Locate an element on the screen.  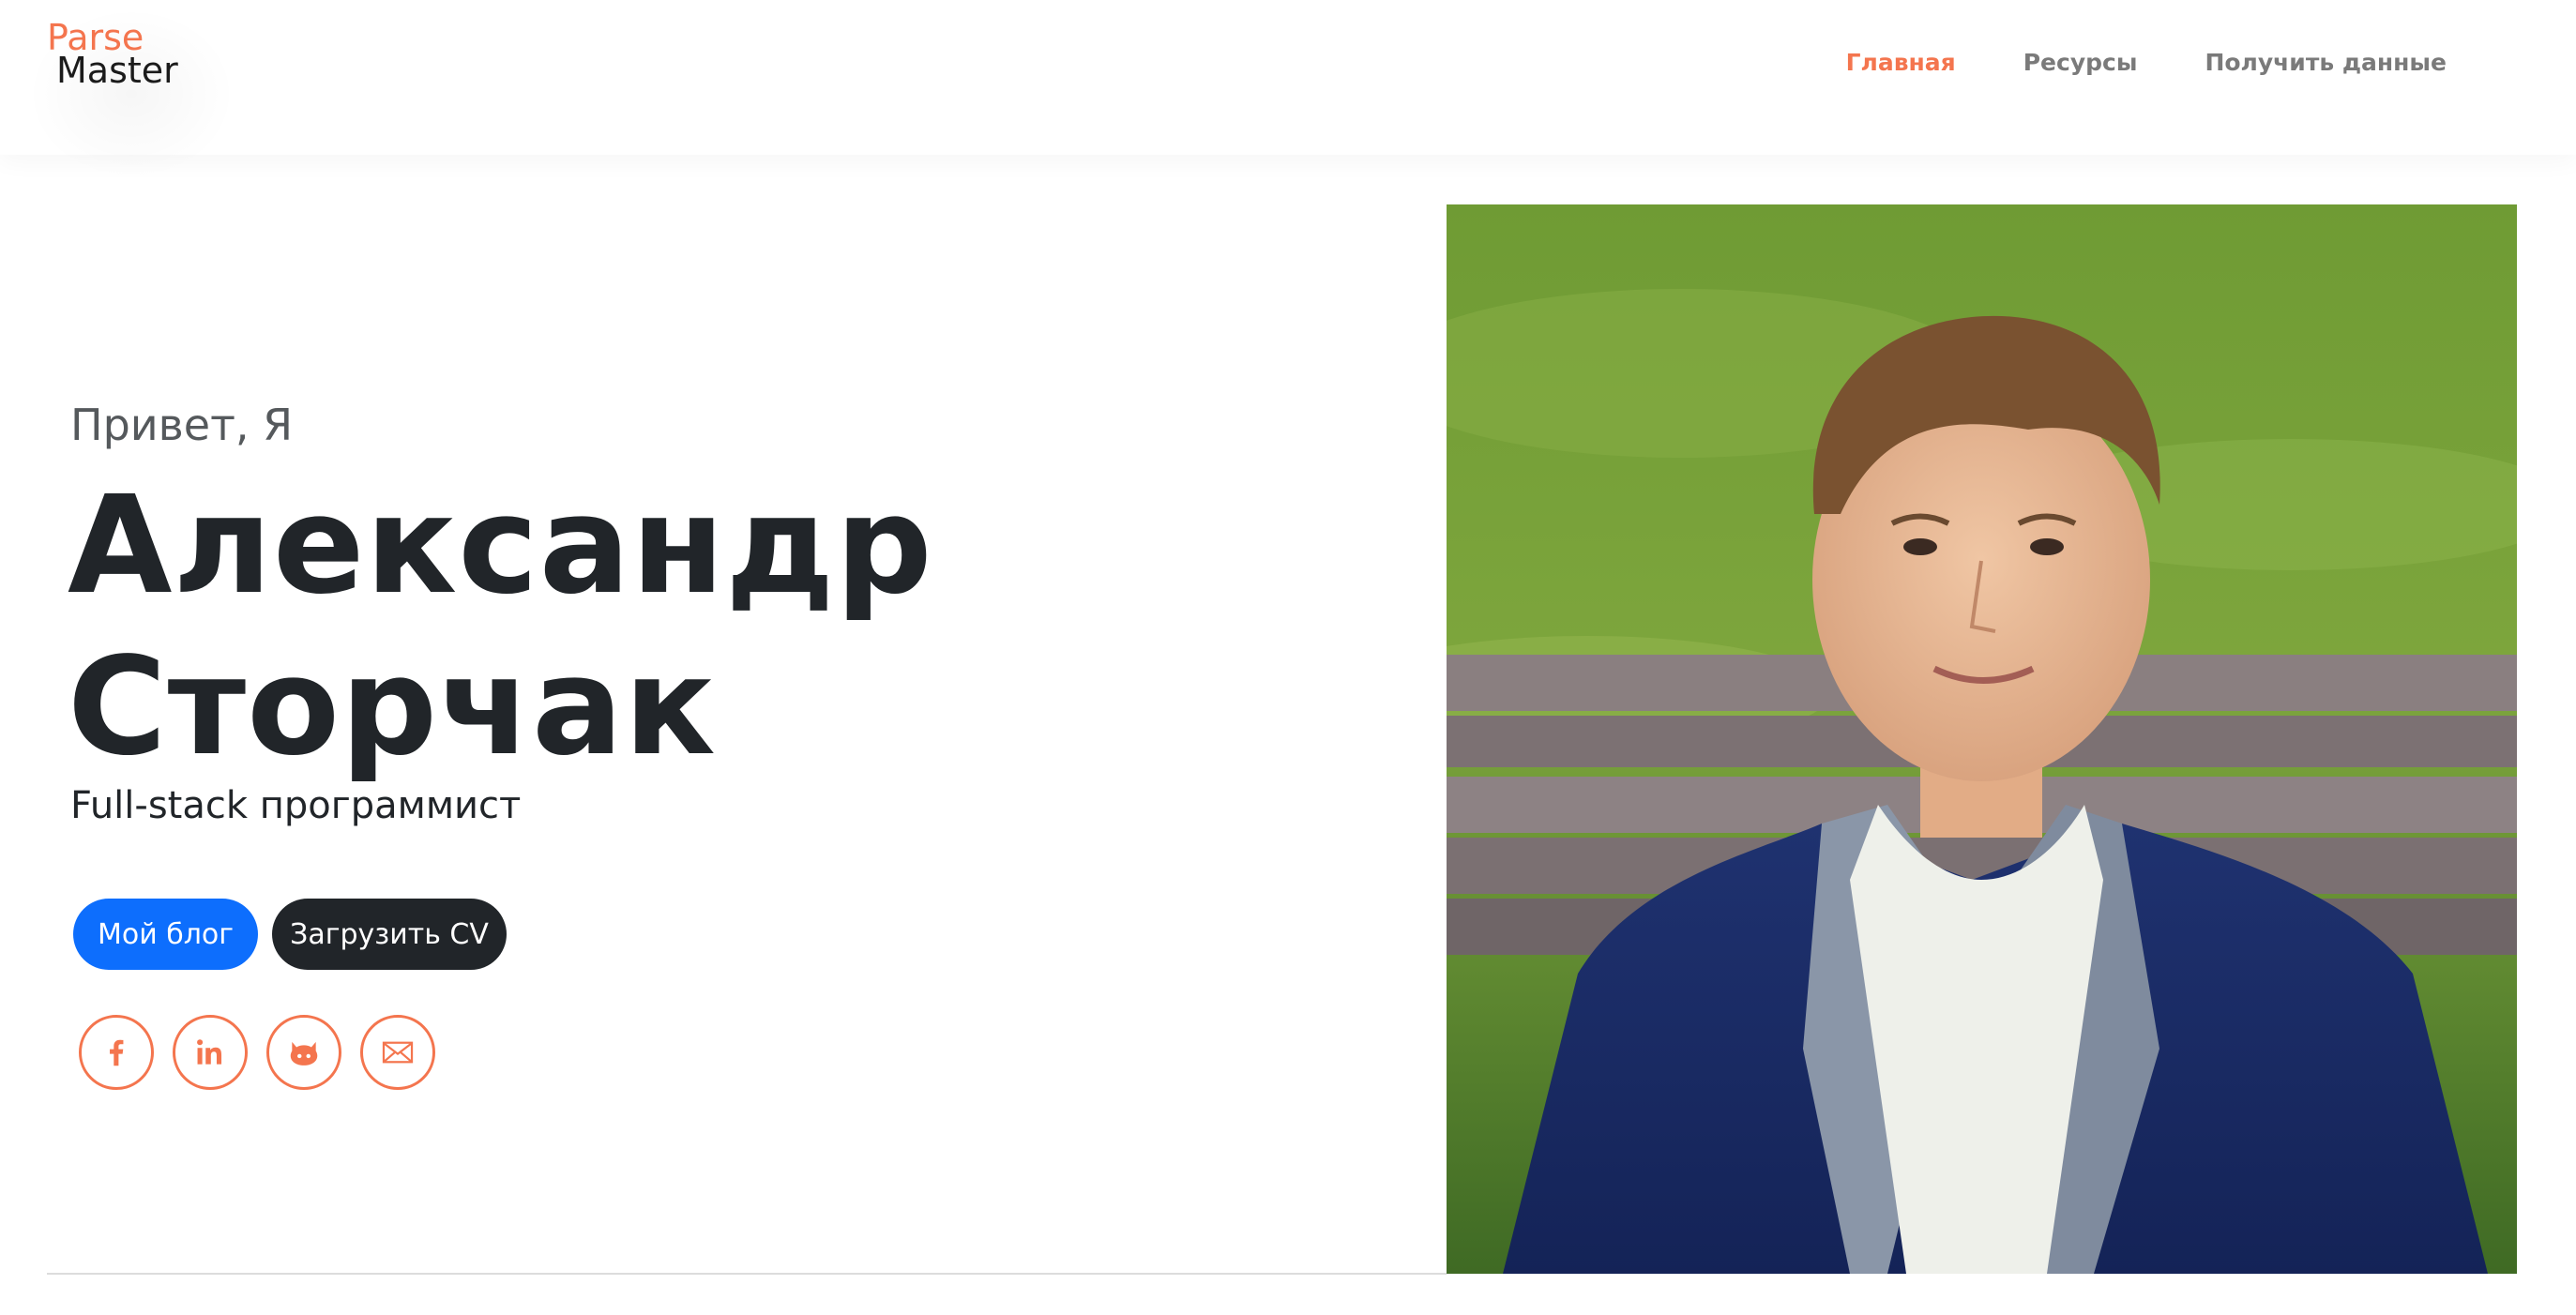
linkedin-link is located at coordinates (210, 1053).